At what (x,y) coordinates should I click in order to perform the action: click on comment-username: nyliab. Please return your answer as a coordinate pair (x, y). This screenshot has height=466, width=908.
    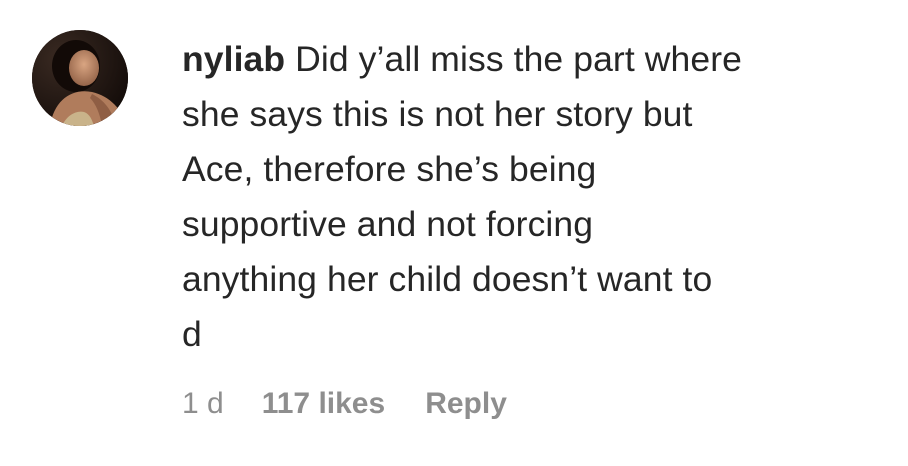
    Looking at the image, I should click on (233, 59).